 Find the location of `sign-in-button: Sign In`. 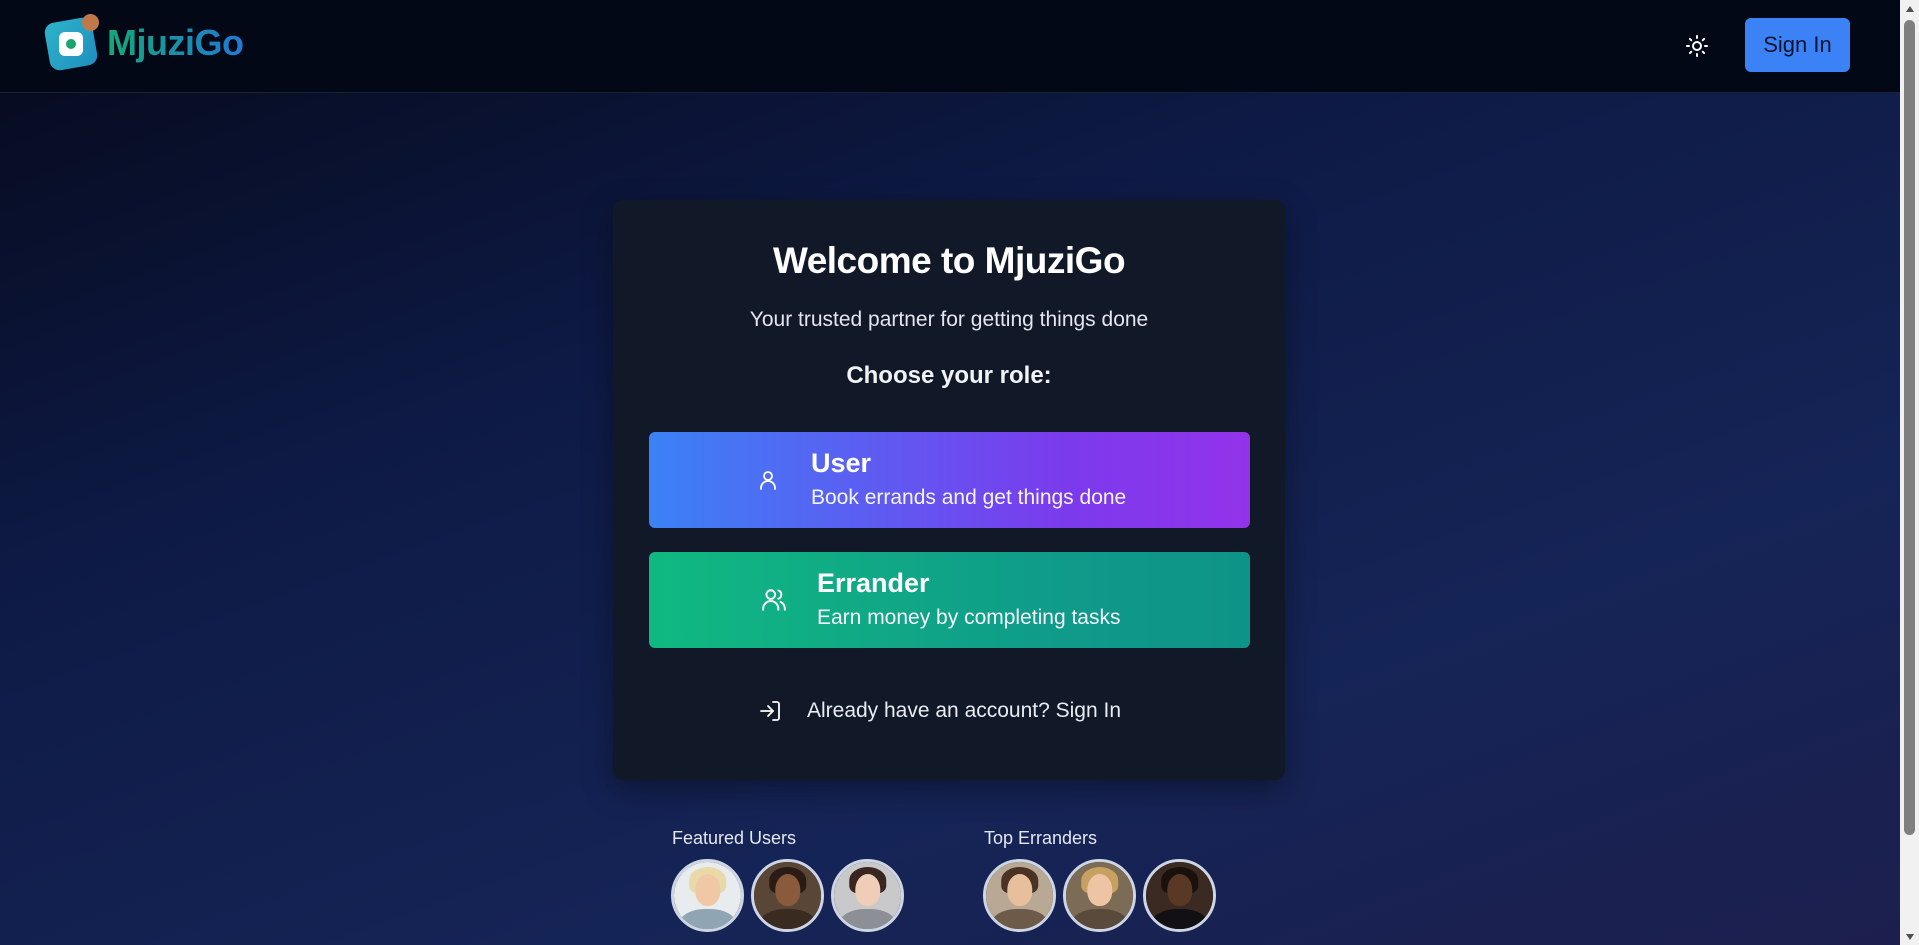

sign-in-button: Sign In is located at coordinates (1797, 45).